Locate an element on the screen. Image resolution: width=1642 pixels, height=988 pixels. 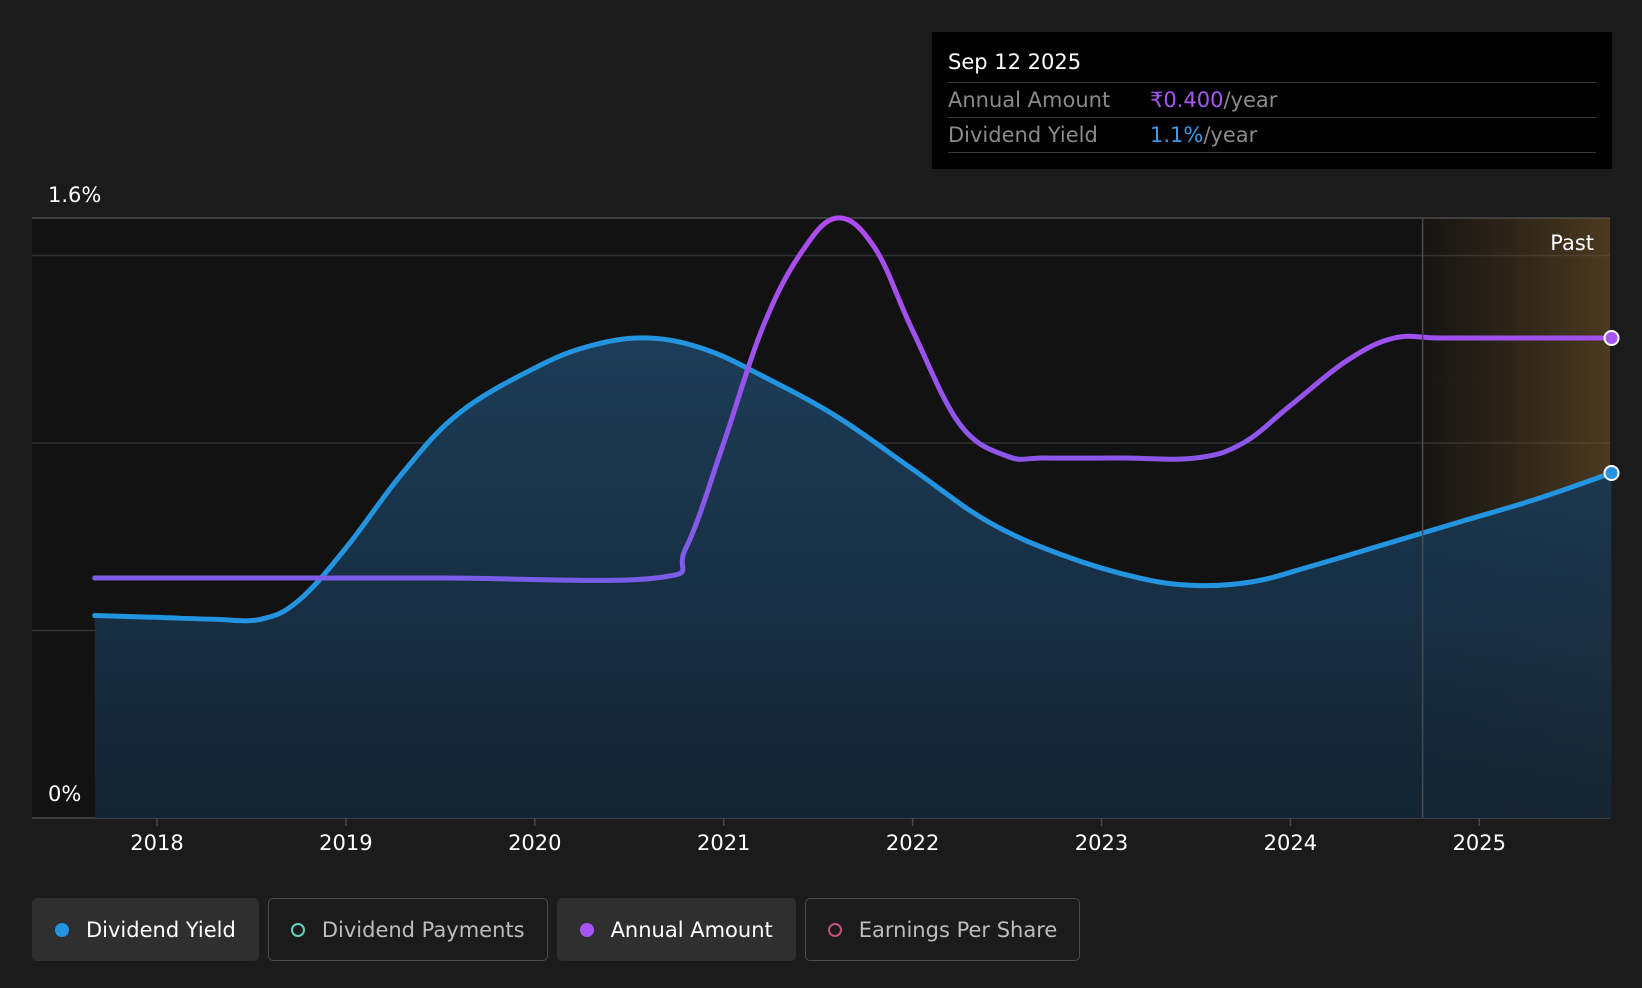
tooltip-value: 1.1% is located at coordinates (1177, 135).